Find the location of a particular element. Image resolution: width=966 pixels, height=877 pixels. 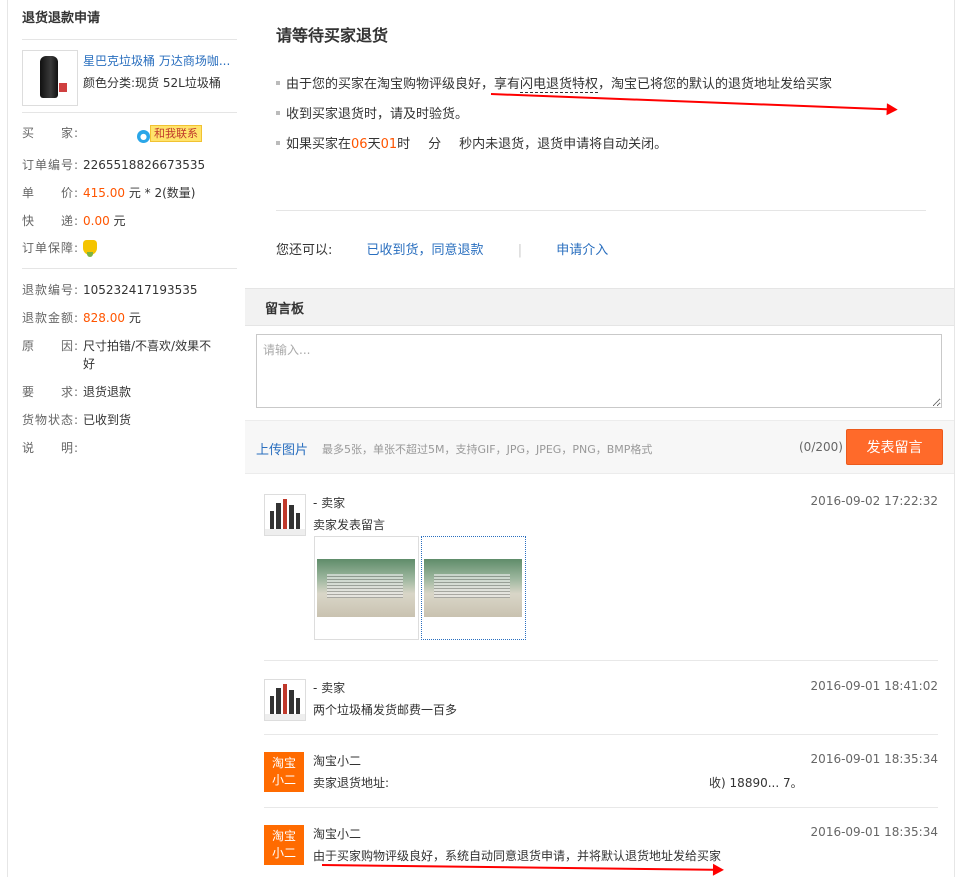

message-text: 由于买家购物评级良好，系统自动同意退货申请，并将默认退货地址发给买家 is located at coordinates (517, 856).